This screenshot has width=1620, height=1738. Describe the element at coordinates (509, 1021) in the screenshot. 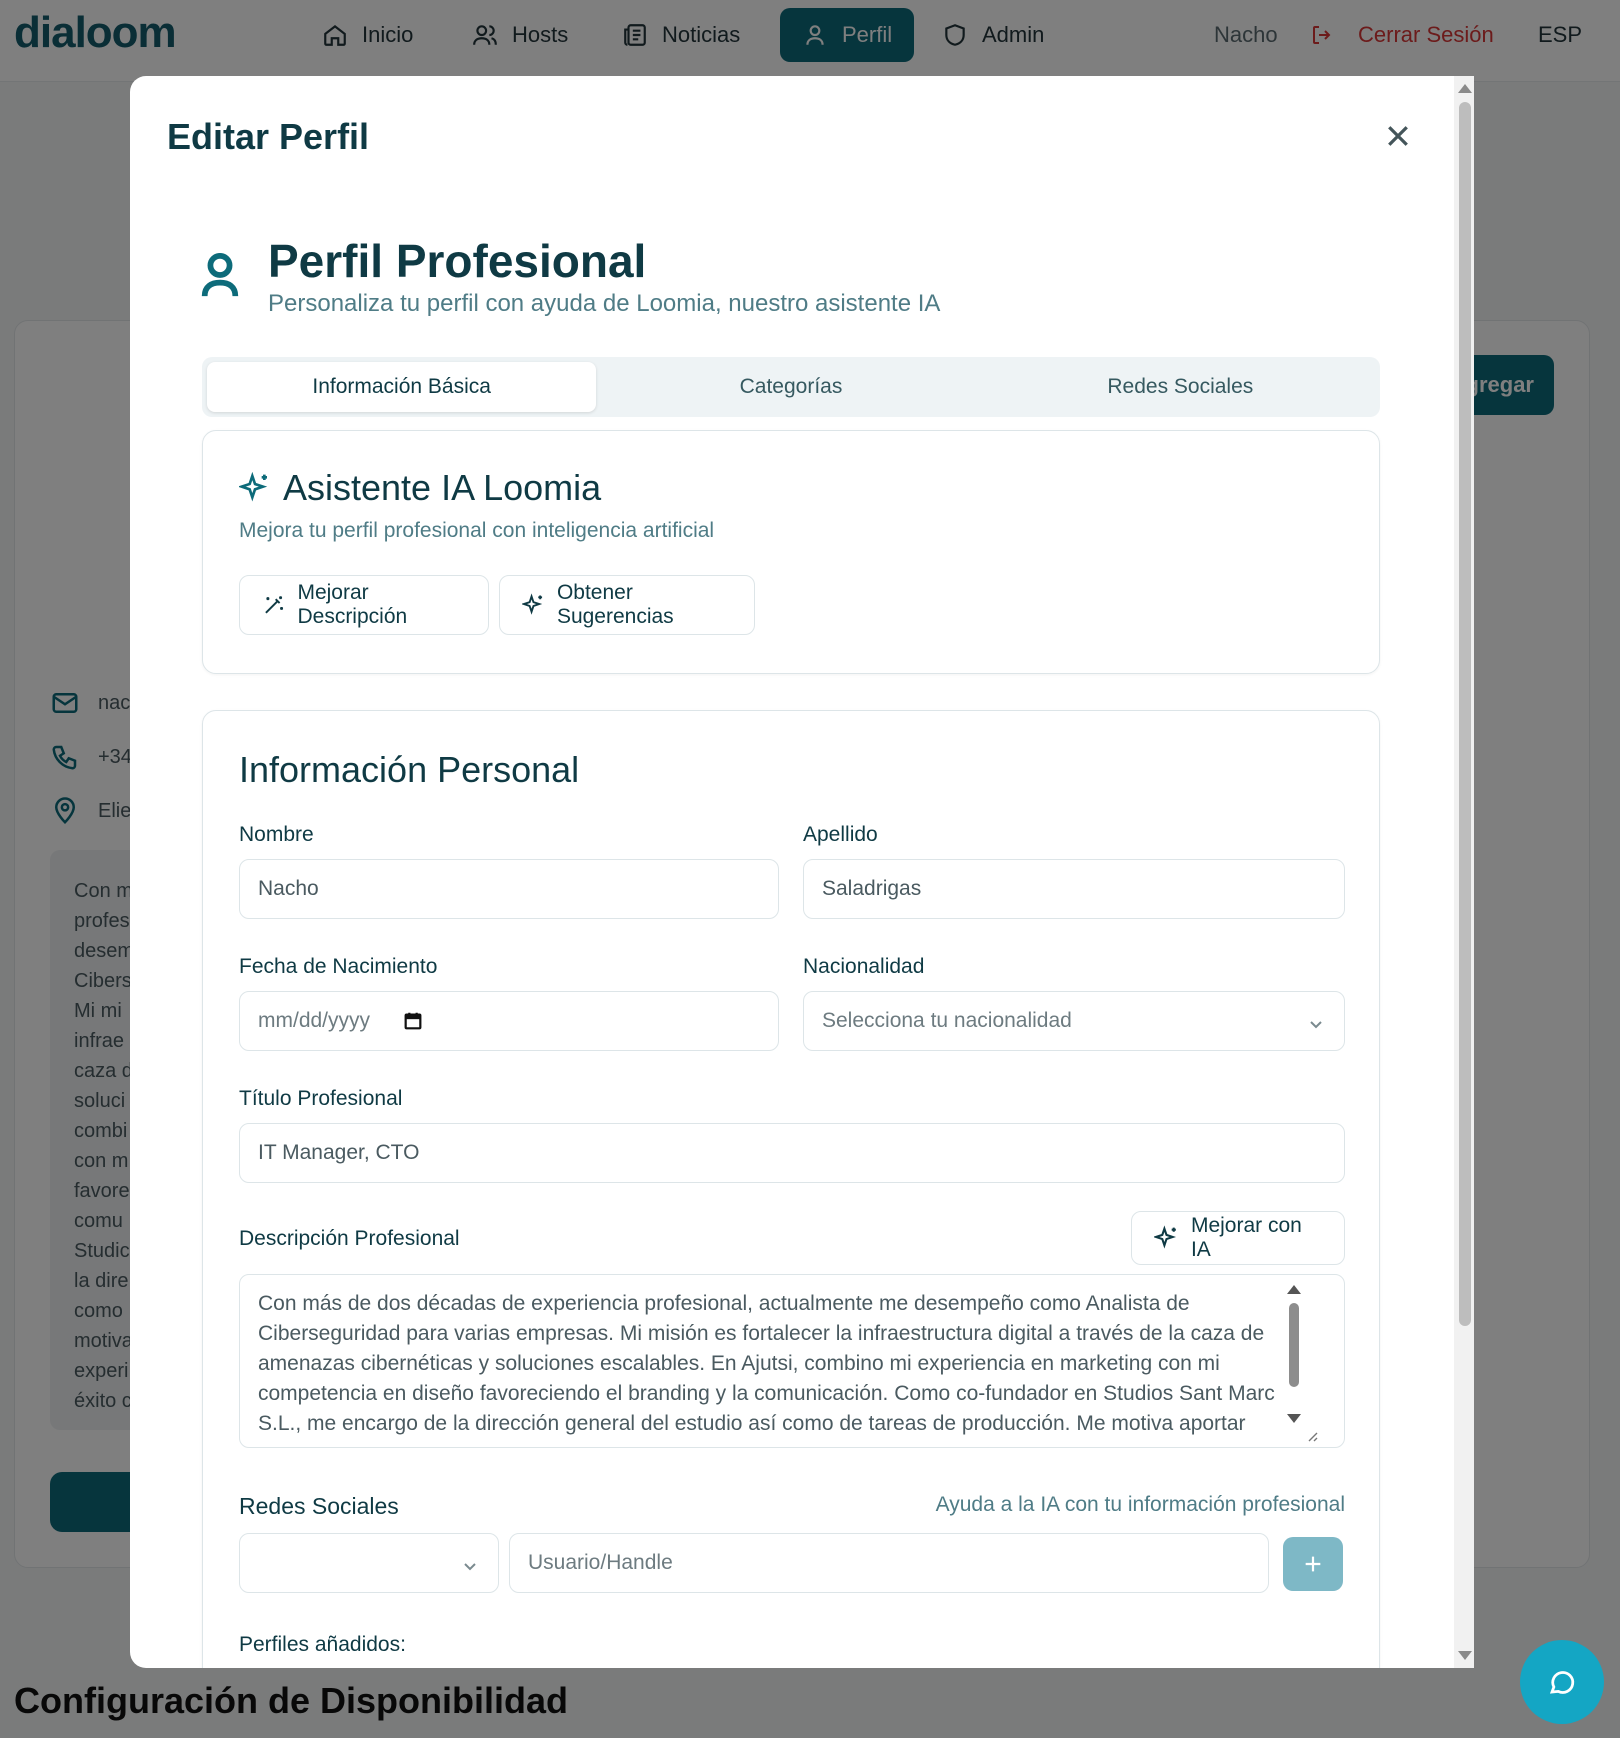

I see `birthdate-input: mm/dd/yyyy` at that location.